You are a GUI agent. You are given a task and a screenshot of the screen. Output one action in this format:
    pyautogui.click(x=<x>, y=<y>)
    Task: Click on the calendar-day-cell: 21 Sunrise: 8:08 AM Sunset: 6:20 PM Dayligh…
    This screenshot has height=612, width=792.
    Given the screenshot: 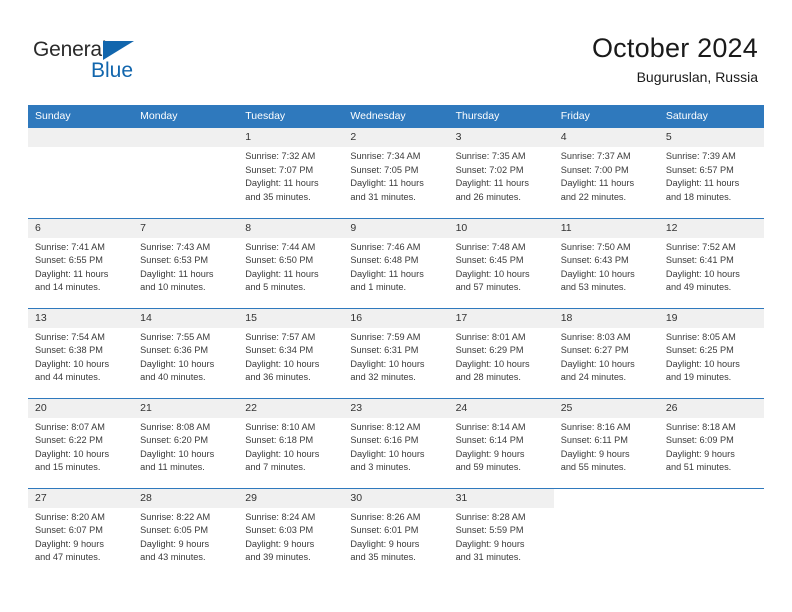 What is the action you would take?
    pyautogui.click(x=186, y=442)
    